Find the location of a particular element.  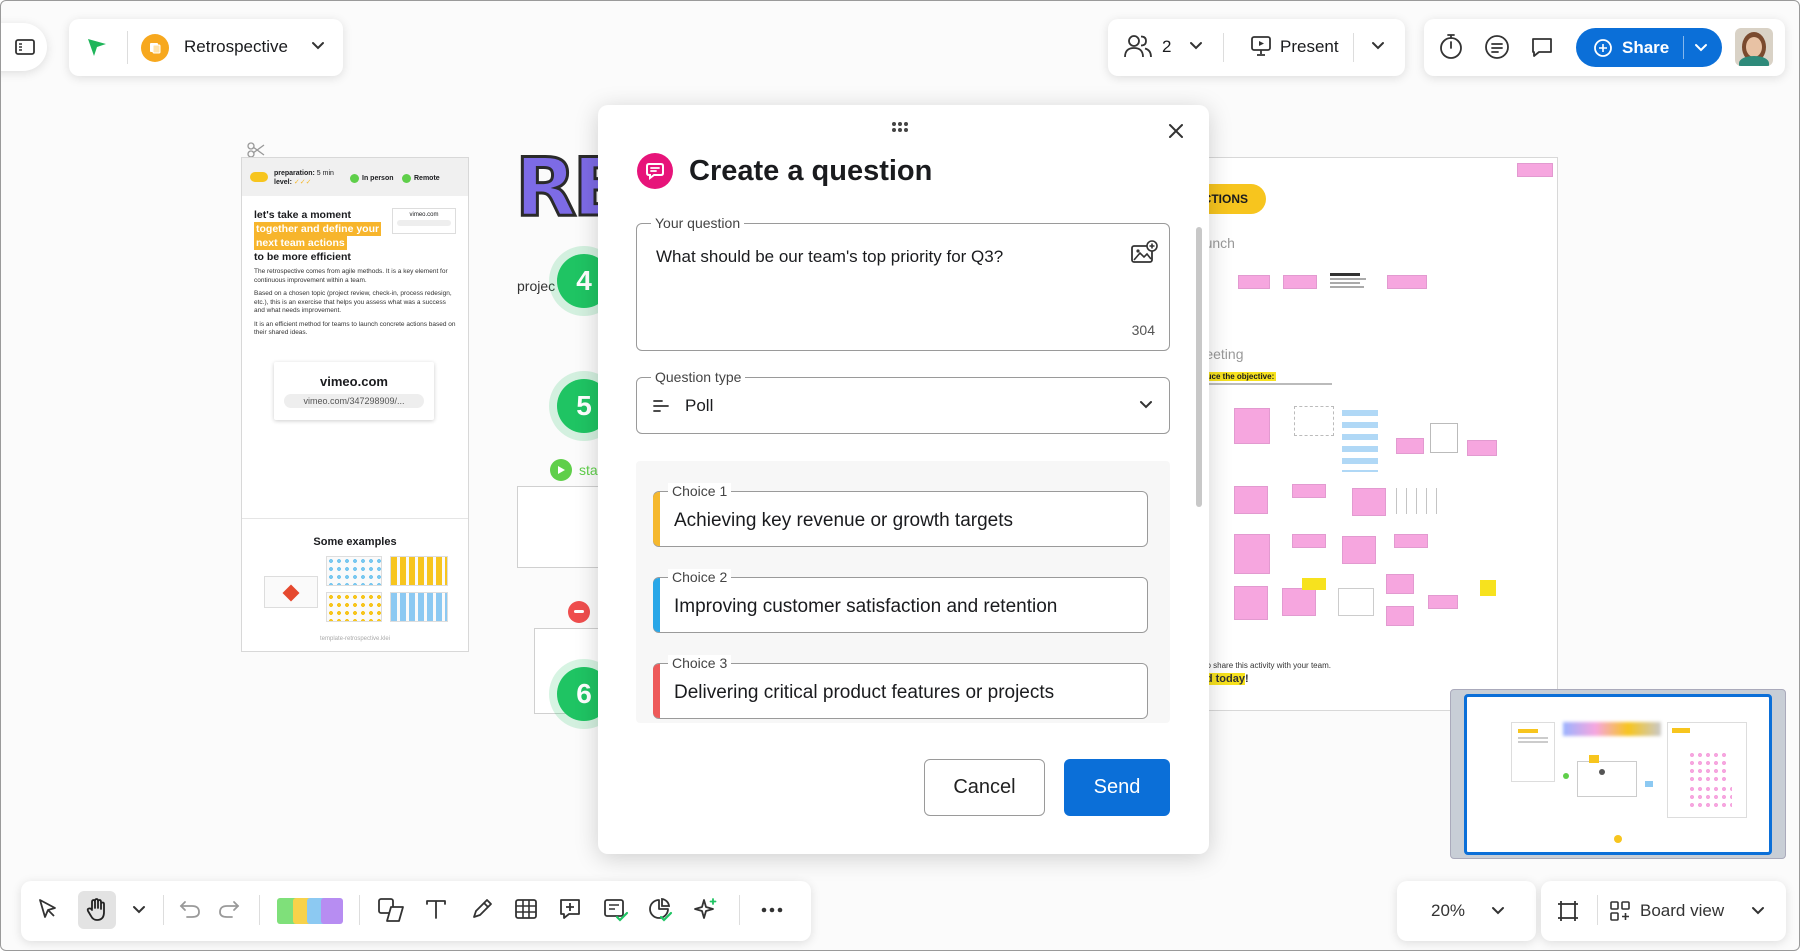

start-label: sta is located at coordinates (588, 470).